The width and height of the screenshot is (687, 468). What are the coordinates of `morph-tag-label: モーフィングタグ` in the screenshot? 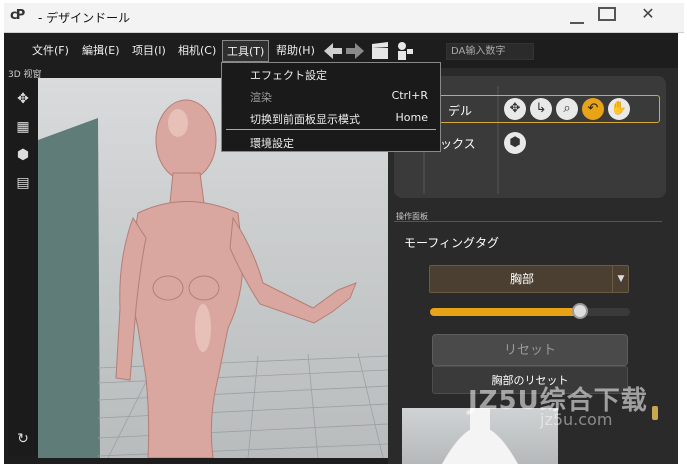 It's located at (452, 243).